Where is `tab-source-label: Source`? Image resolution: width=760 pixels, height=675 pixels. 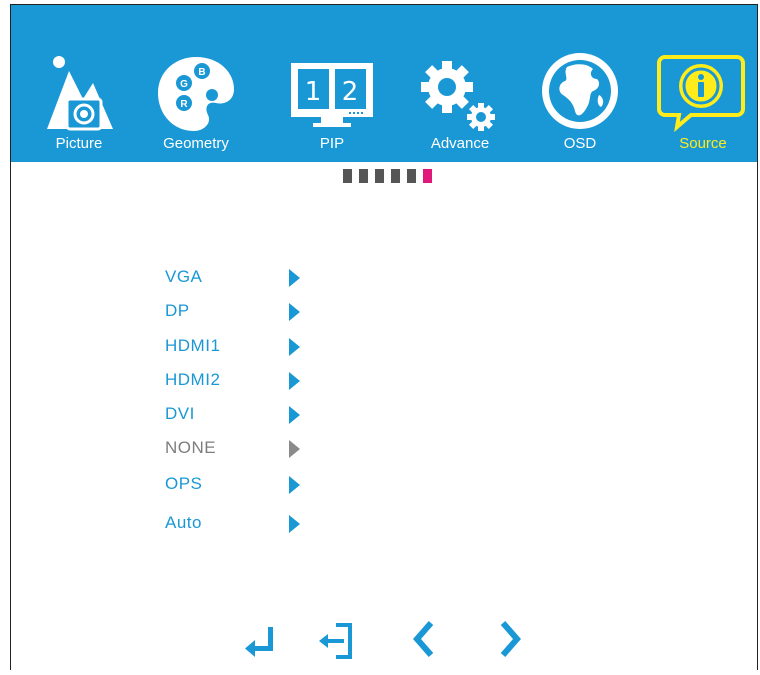 tab-source-label: Source is located at coordinates (703, 143).